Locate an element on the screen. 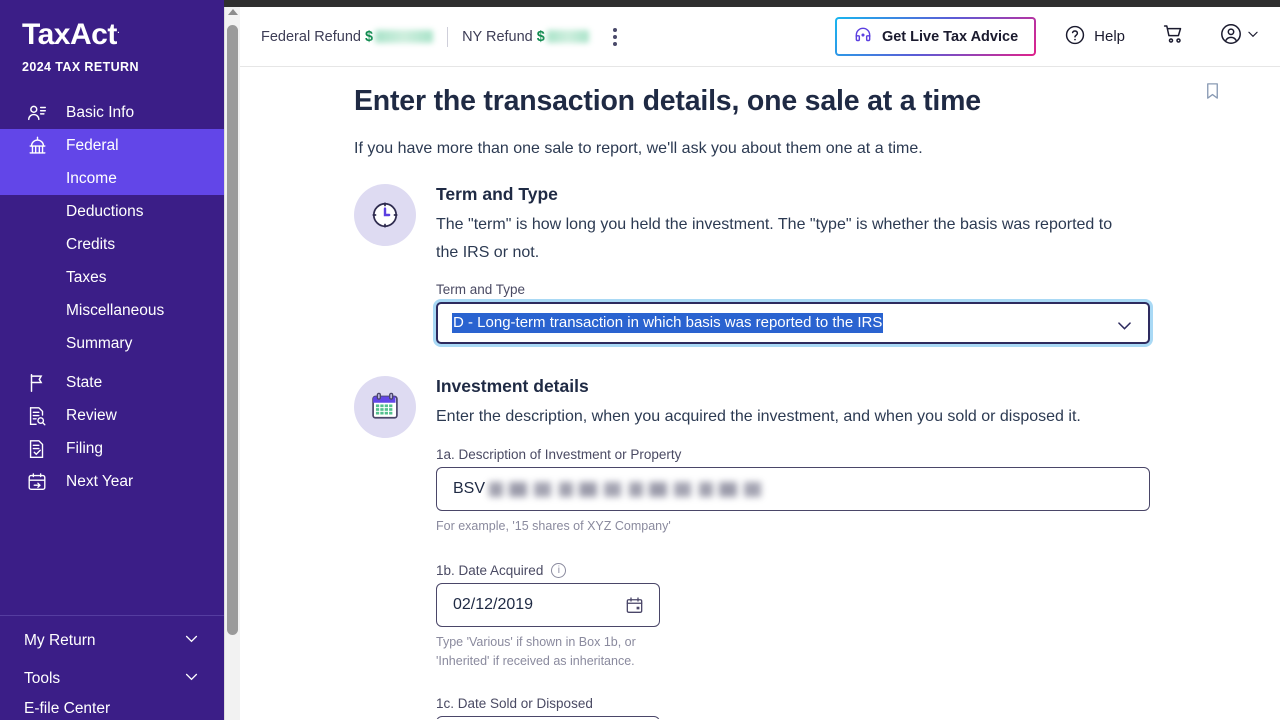 The image size is (1280, 720). sidebar-item-next-year: Next Year is located at coordinates (112, 481).